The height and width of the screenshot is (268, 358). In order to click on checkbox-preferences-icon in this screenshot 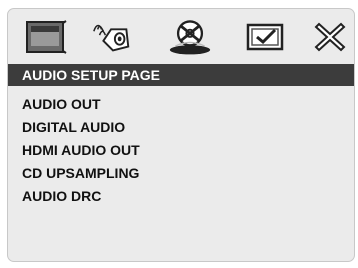, I will do `click(266, 37)`.